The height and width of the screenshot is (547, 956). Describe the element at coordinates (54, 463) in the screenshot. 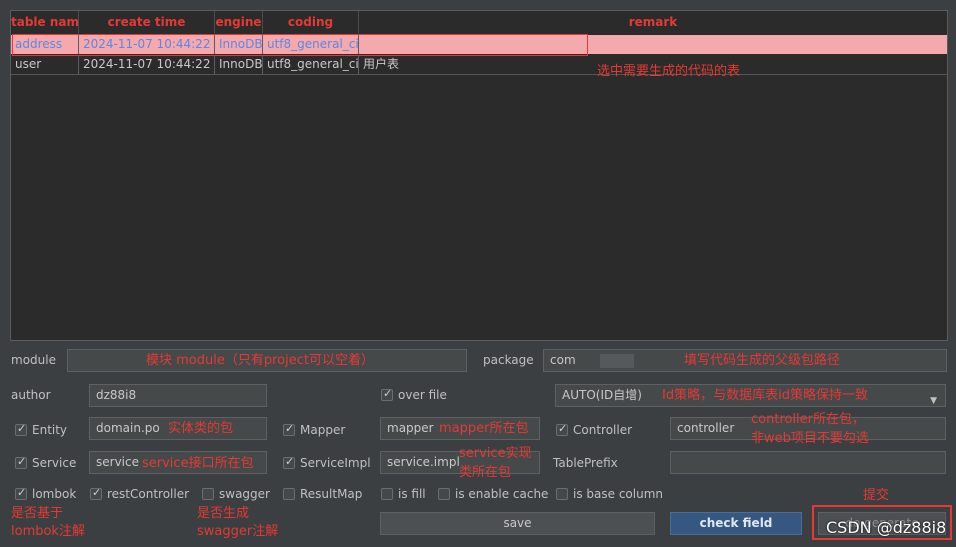

I see `service-label: Service` at that location.